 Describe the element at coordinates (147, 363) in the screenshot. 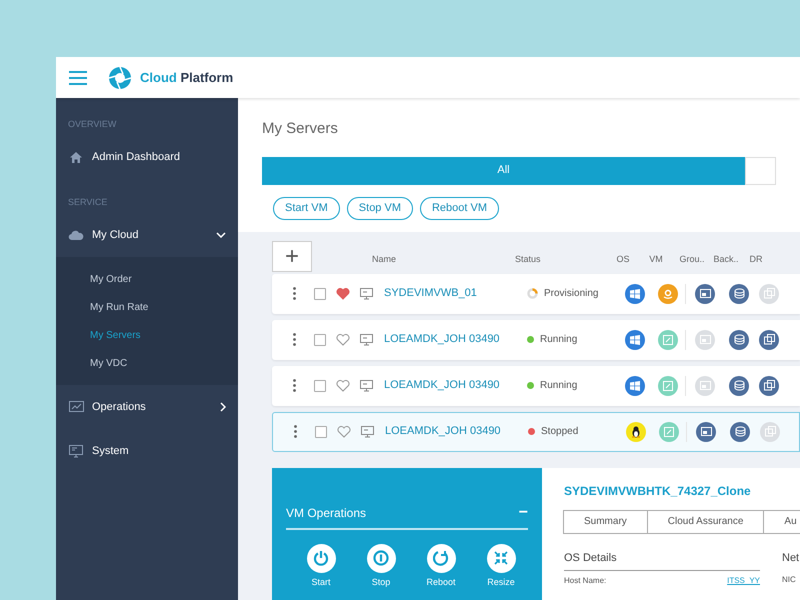

I see `submenu-item: My VDC` at that location.